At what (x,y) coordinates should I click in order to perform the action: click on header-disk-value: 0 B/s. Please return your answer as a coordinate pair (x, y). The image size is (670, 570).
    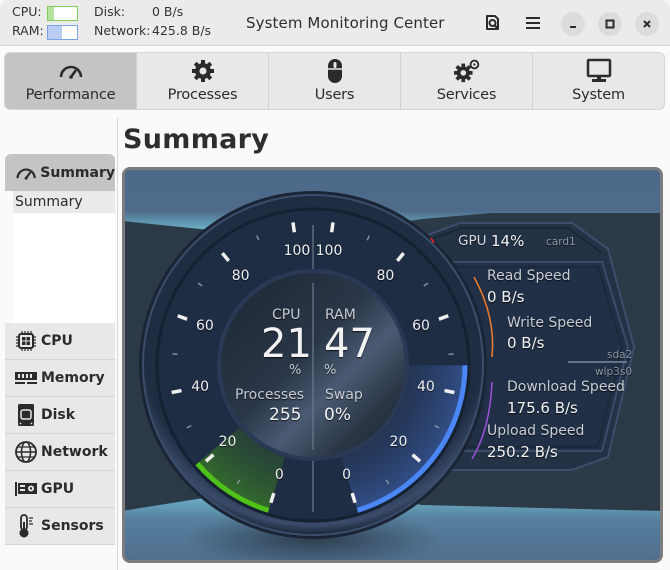
    Looking at the image, I should click on (168, 11).